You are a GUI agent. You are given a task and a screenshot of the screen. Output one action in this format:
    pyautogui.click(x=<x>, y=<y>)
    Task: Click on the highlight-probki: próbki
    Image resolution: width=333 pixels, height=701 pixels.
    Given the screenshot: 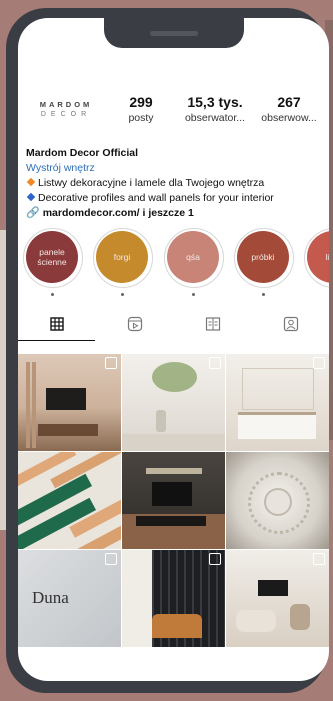 What is the action you would take?
    pyautogui.click(x=263, y=257)
    